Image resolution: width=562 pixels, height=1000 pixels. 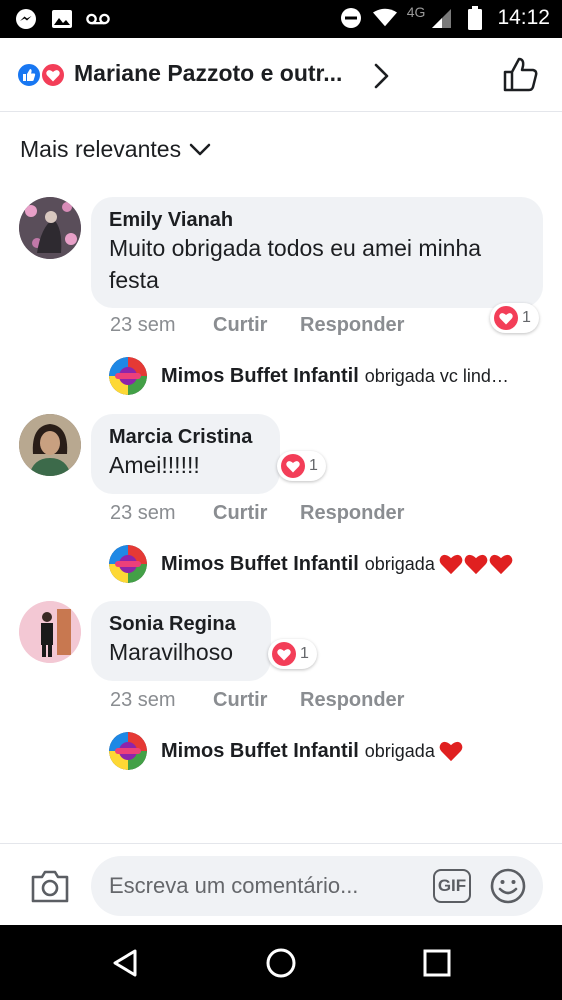 I want to click on like-reaction-icon, so click(x=29, y=75).